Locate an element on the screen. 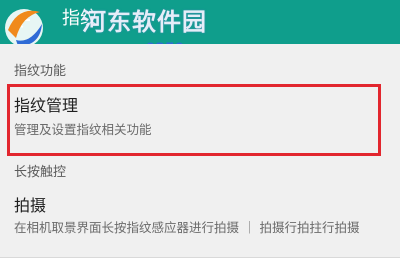 This screenshot has height=258, width=400. shoot-summary: 在相机取景界面长按指纹感应器进行拍摄 ｜ 拍摄行拍拄行拍摄 is located at coordinates (187, 227).